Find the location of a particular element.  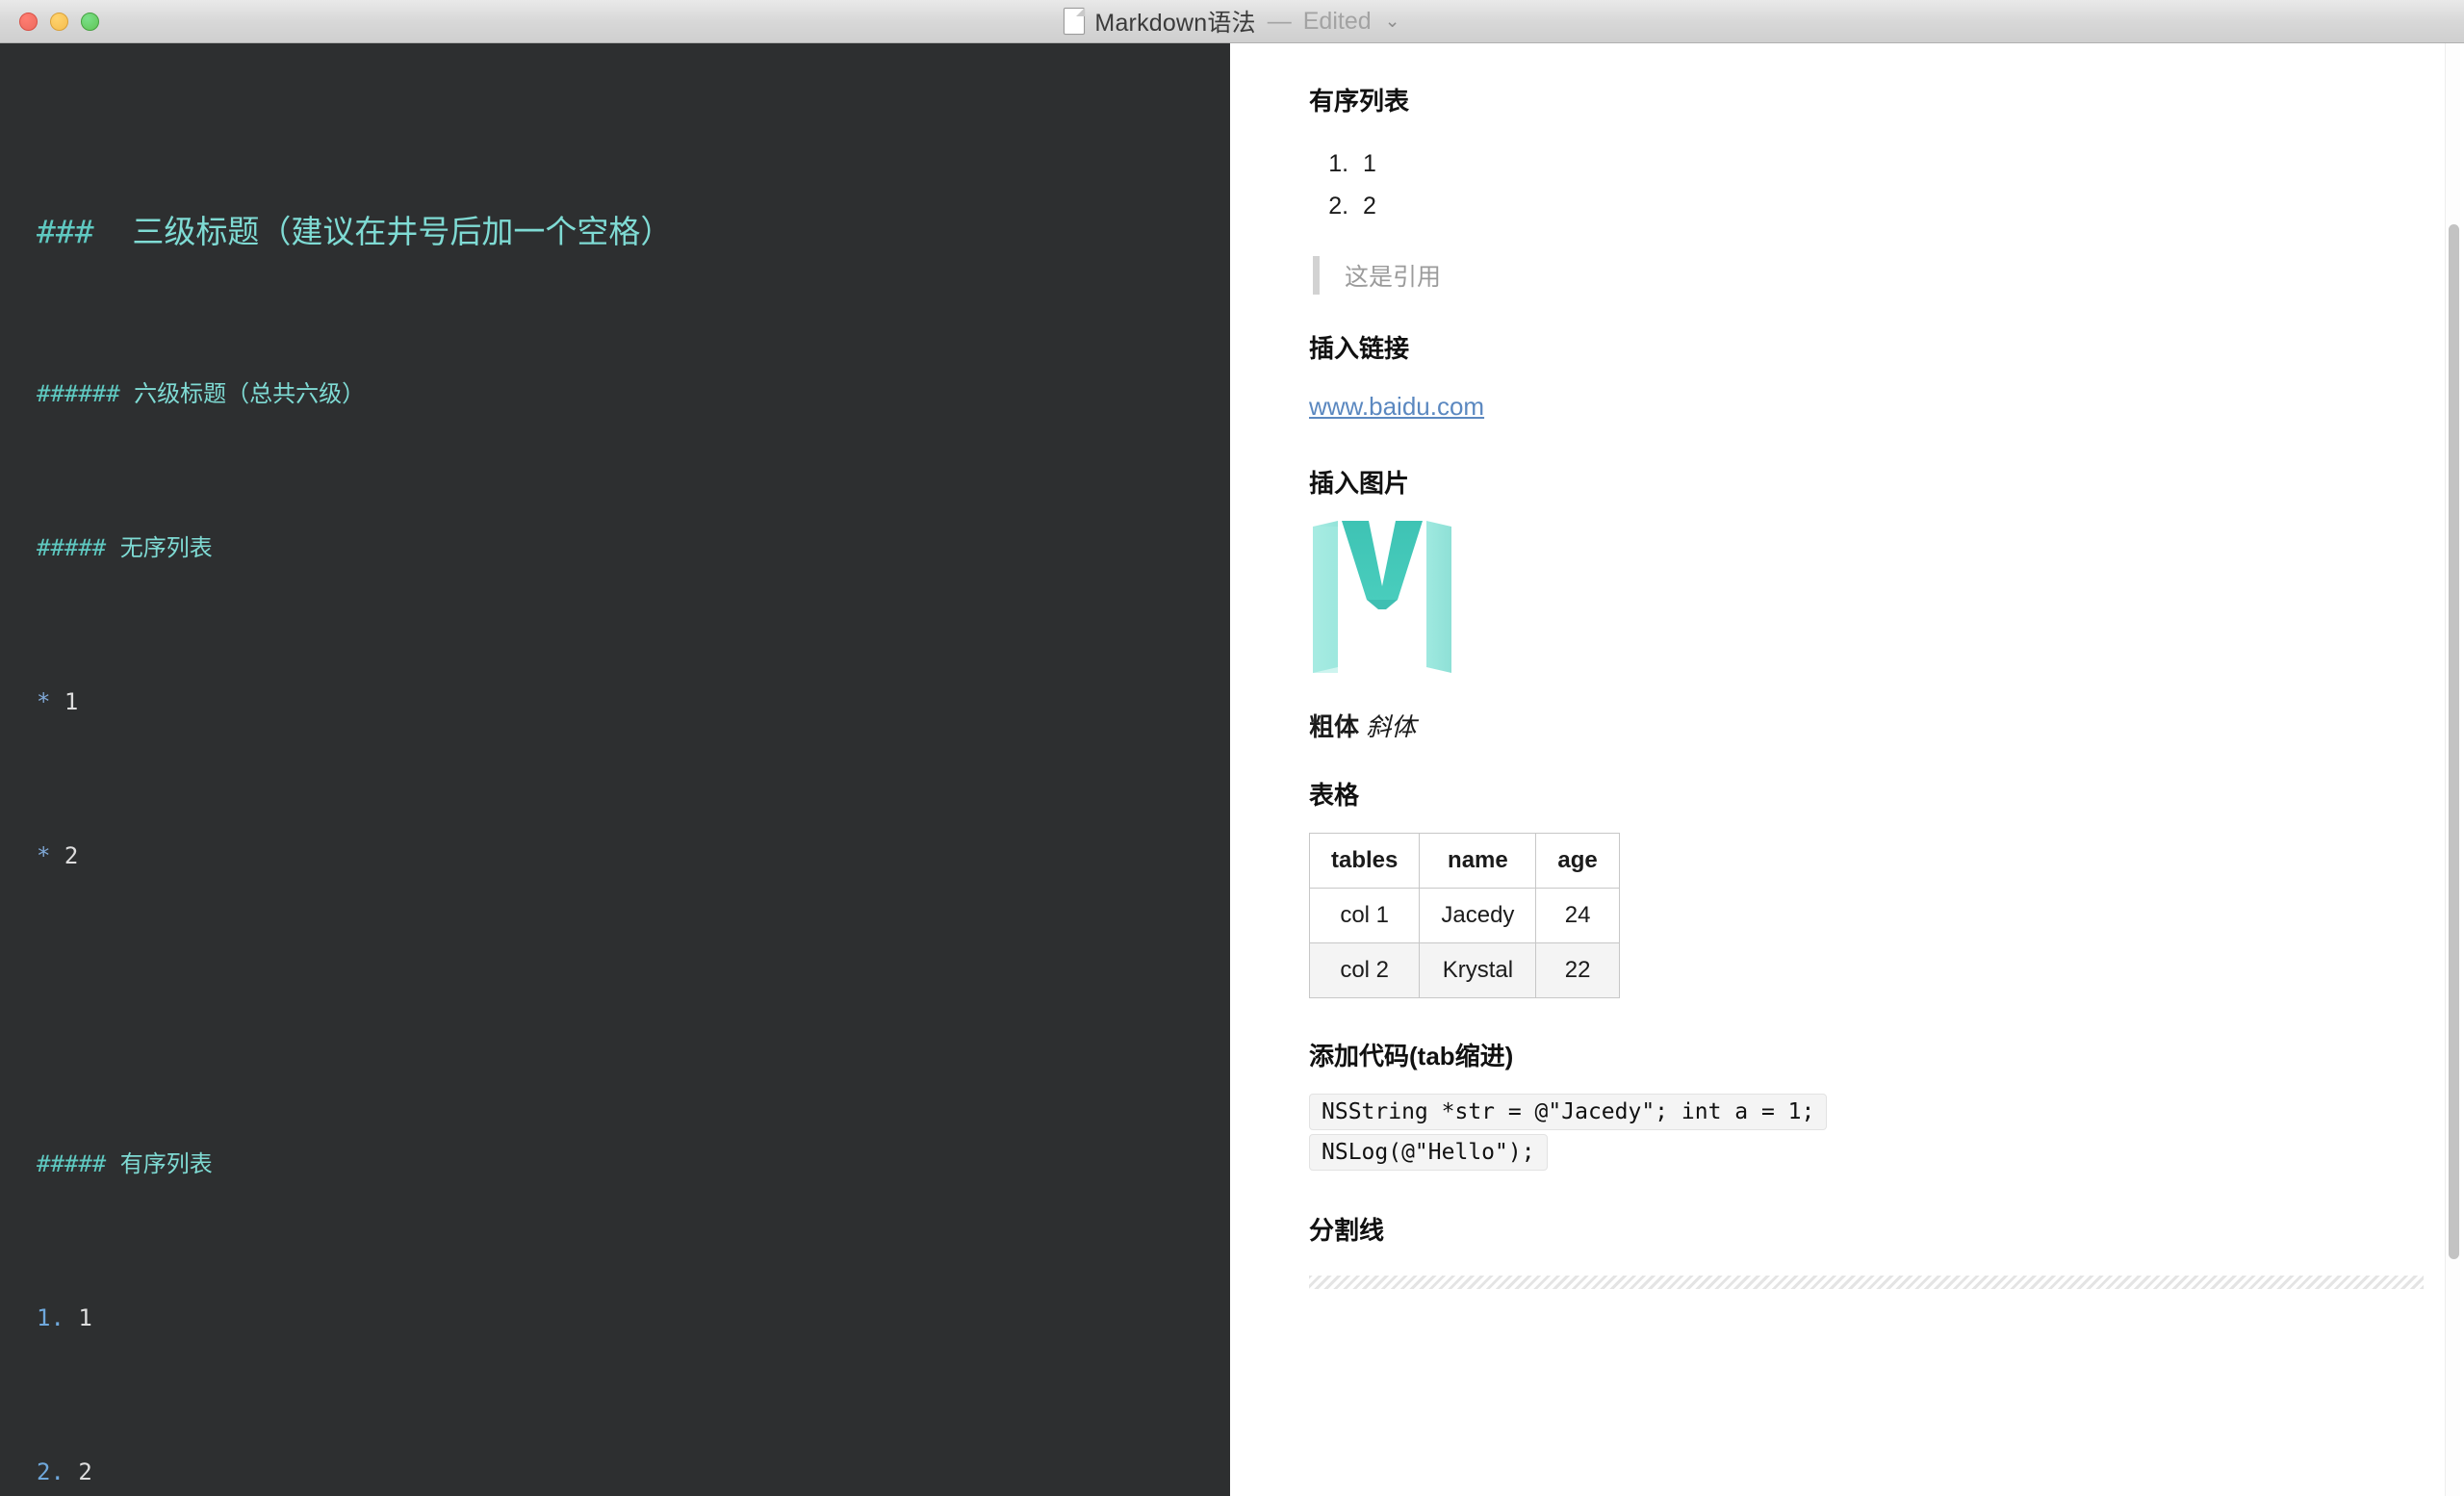

document-icon is located at coordinates (1075, 22).